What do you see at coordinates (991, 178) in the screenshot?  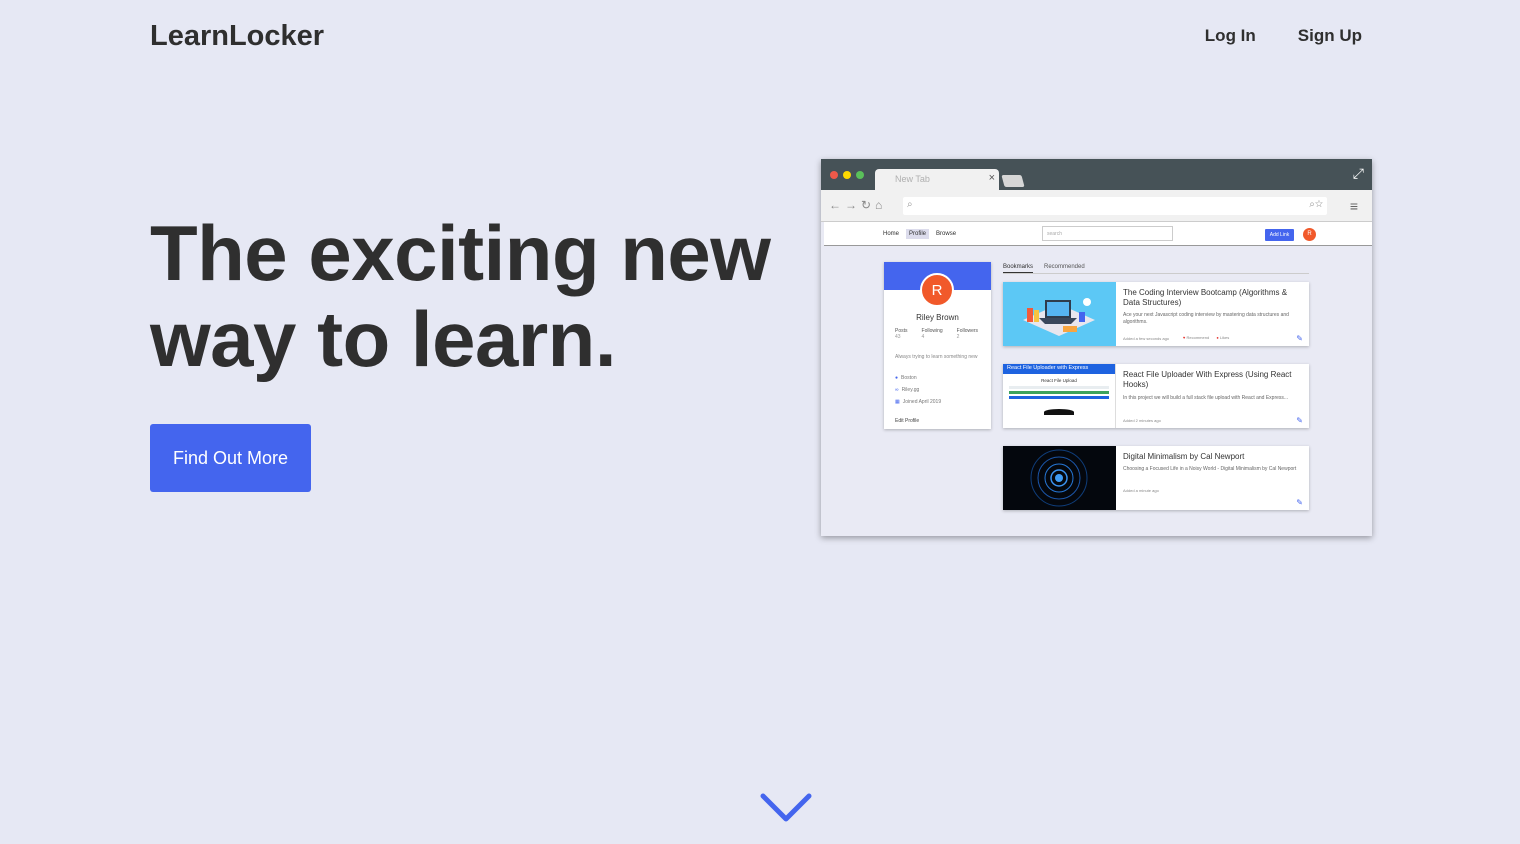 I see `tab-close-icon: ×` at bounding box center [991, 178].